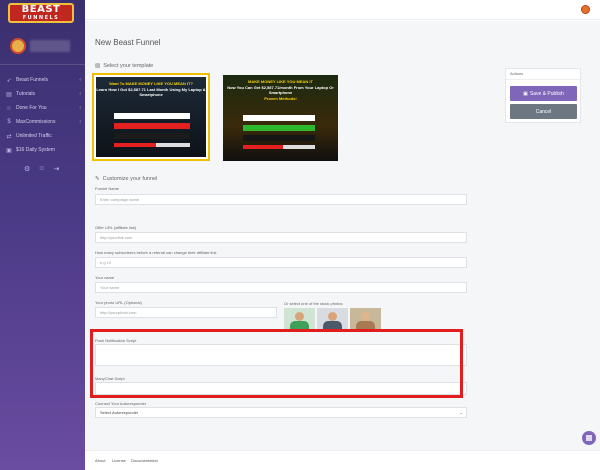 The image size is (600, 470). I want to click on template-1-button, so click(152, 126).